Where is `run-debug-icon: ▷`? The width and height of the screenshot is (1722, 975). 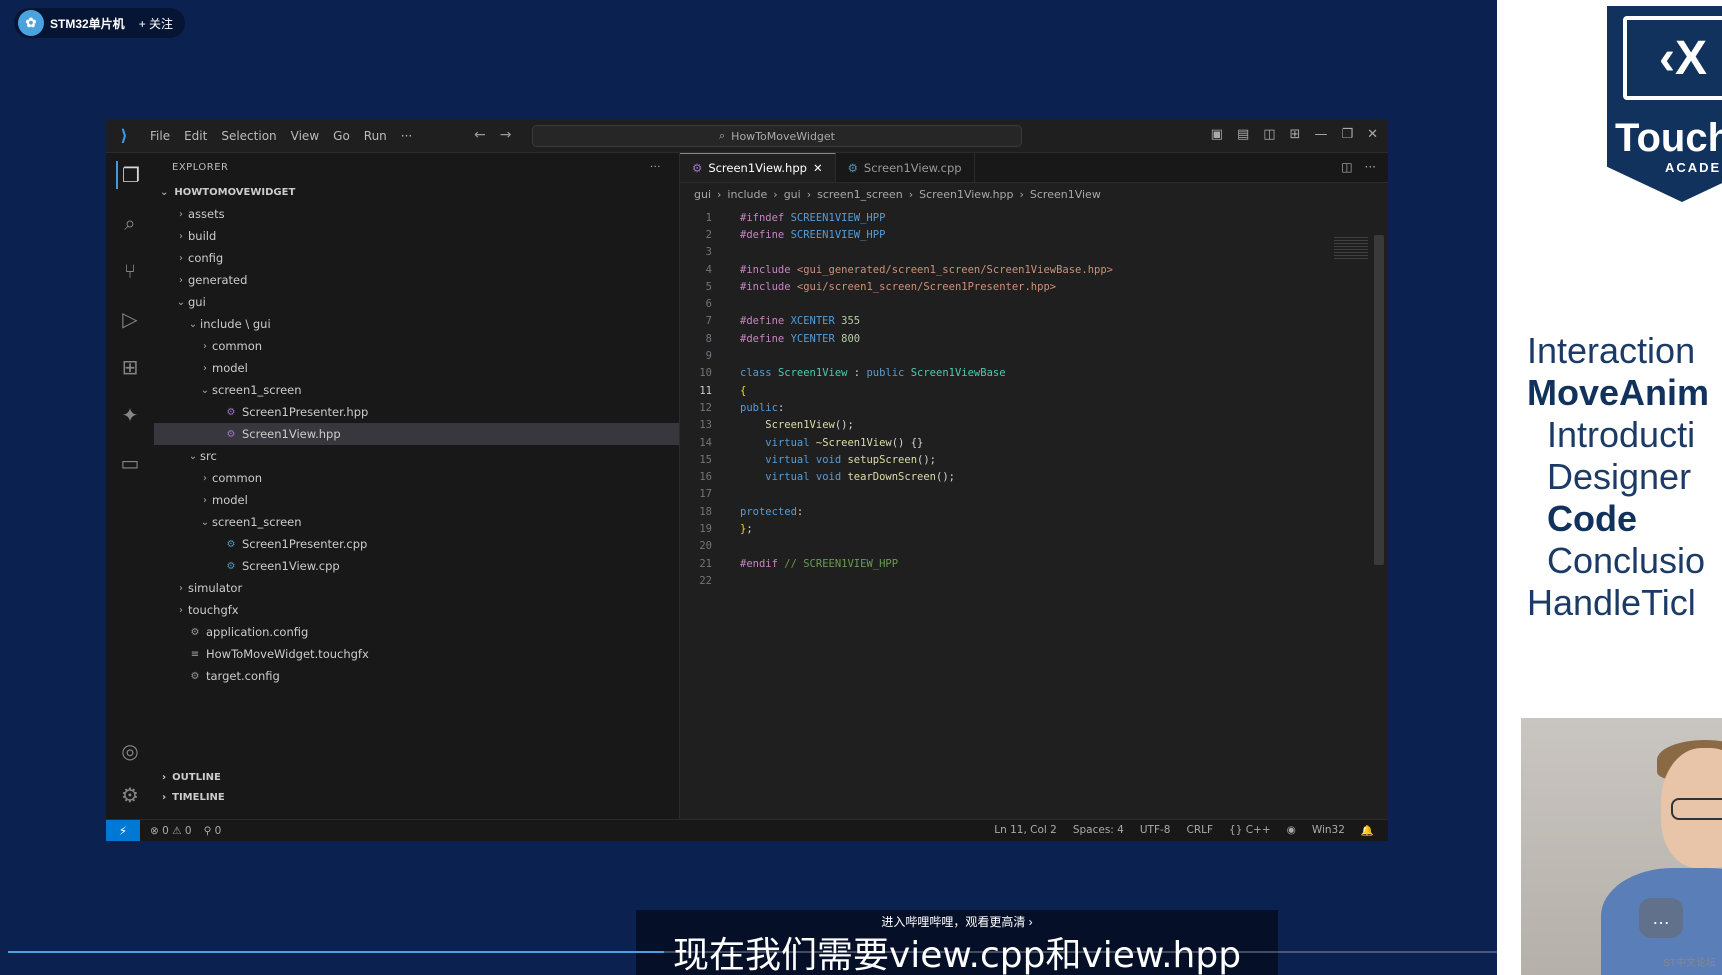 run-debug-icon: ▷ is located at coordinates (130, 319).